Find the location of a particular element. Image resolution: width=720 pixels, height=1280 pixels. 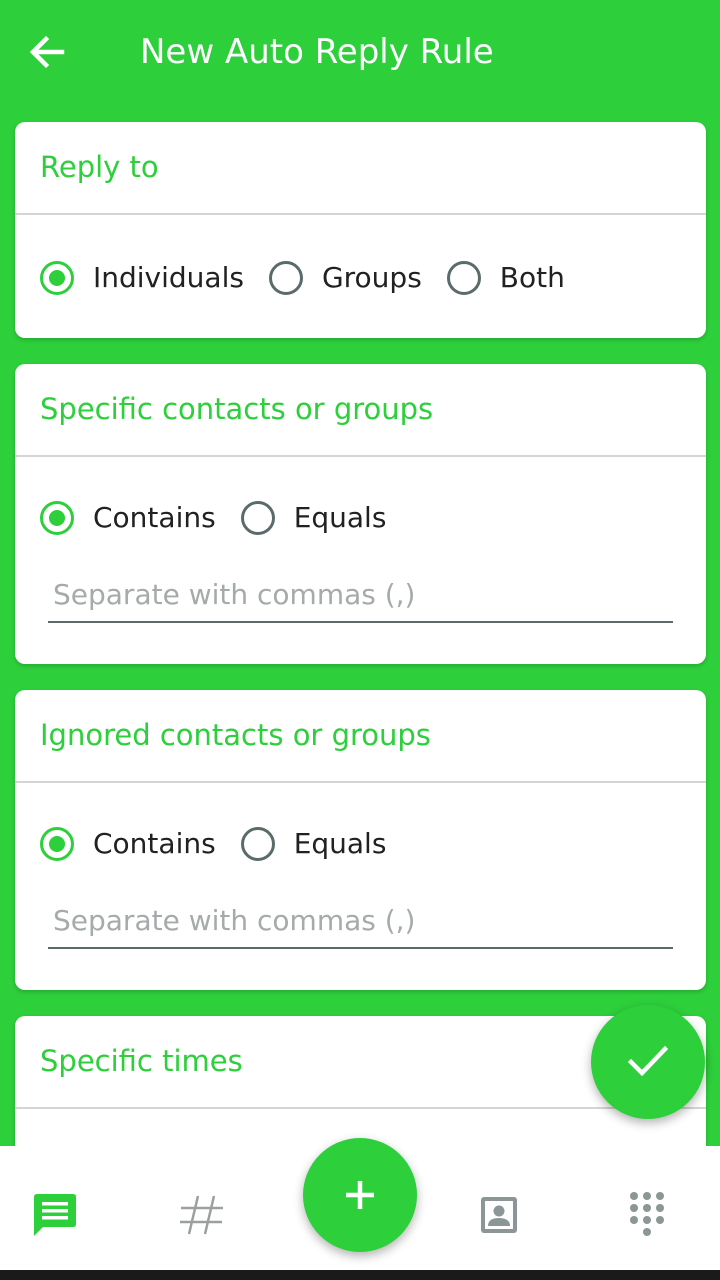

page-title: New Auto Reply Rule is located at coordinates (317, 52).